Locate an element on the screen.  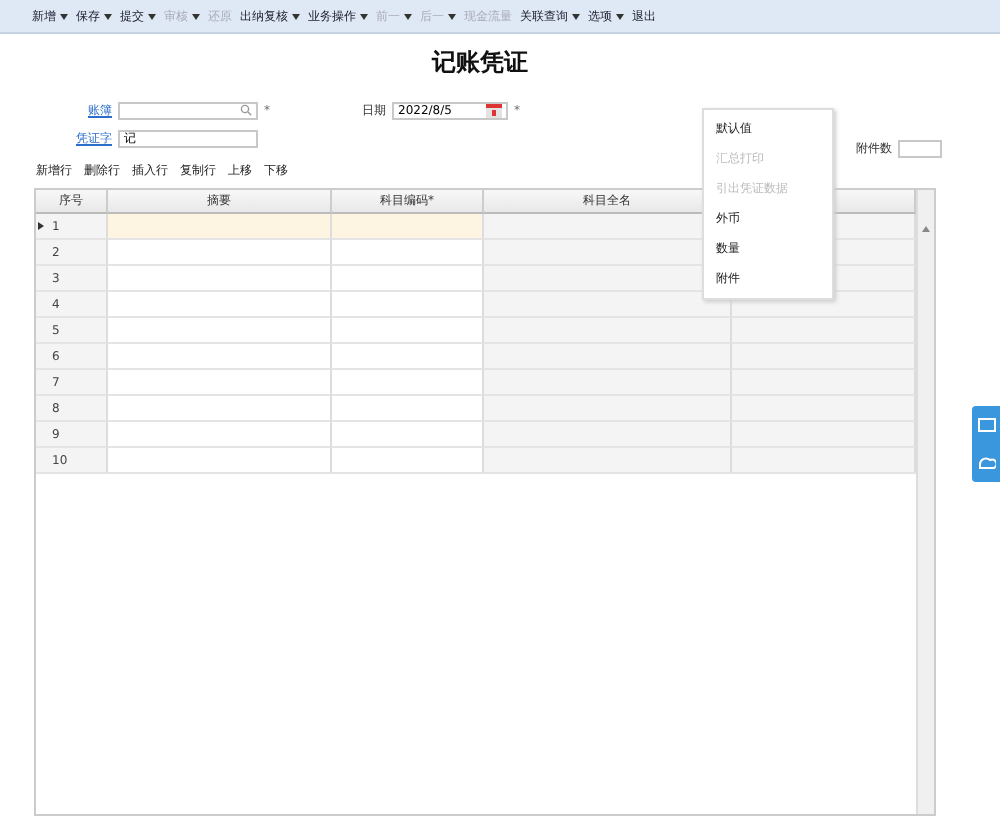
scroll-up-icon is located at coordinates (926, 229).